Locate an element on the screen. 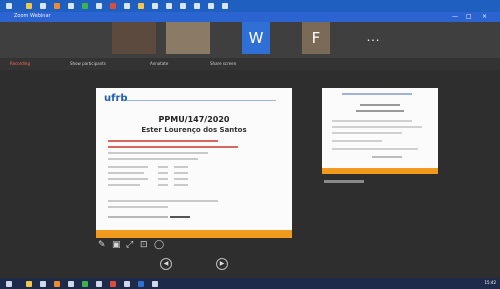  slide-heading: PPMU/147/2020 is located at coordinates (194, 119).